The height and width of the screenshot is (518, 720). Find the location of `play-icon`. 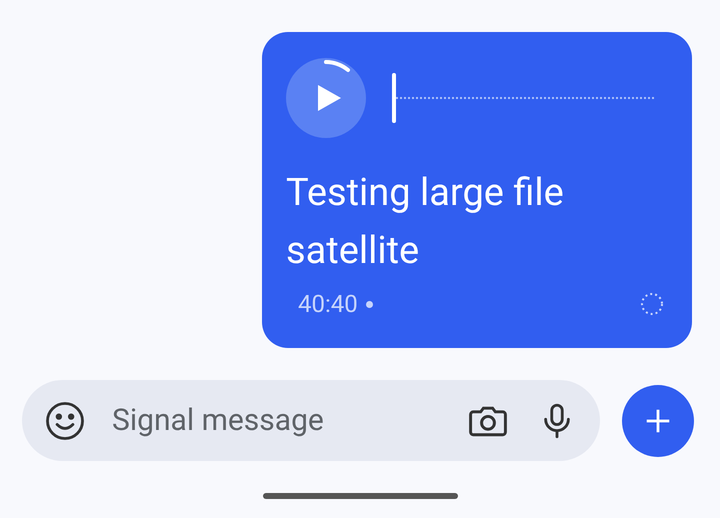

play-icon is located at coordinates (329, 98).